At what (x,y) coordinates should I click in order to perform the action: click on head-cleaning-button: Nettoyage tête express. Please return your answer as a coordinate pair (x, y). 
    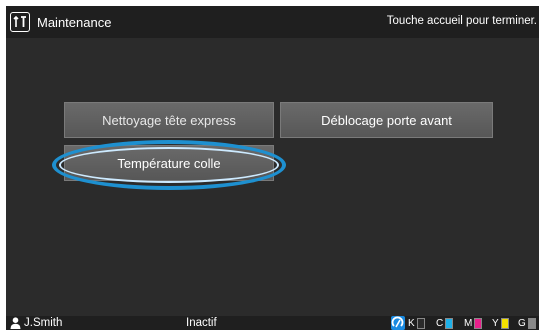
    Looking at the image, I should click on (169, 120).